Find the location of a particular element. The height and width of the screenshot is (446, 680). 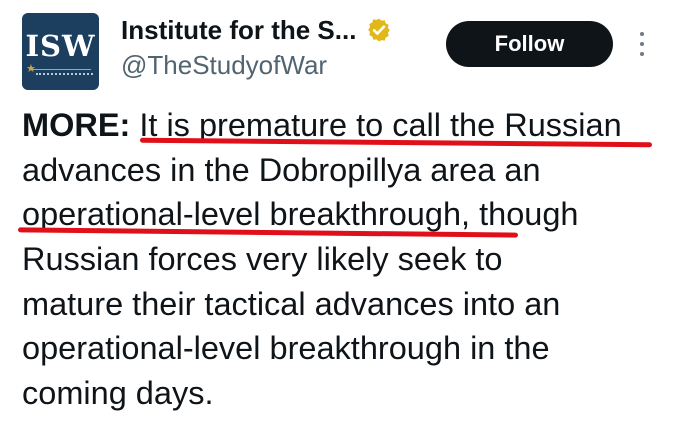

post-line: operational-level breakthrough in the is located at coordinates (286, 348).